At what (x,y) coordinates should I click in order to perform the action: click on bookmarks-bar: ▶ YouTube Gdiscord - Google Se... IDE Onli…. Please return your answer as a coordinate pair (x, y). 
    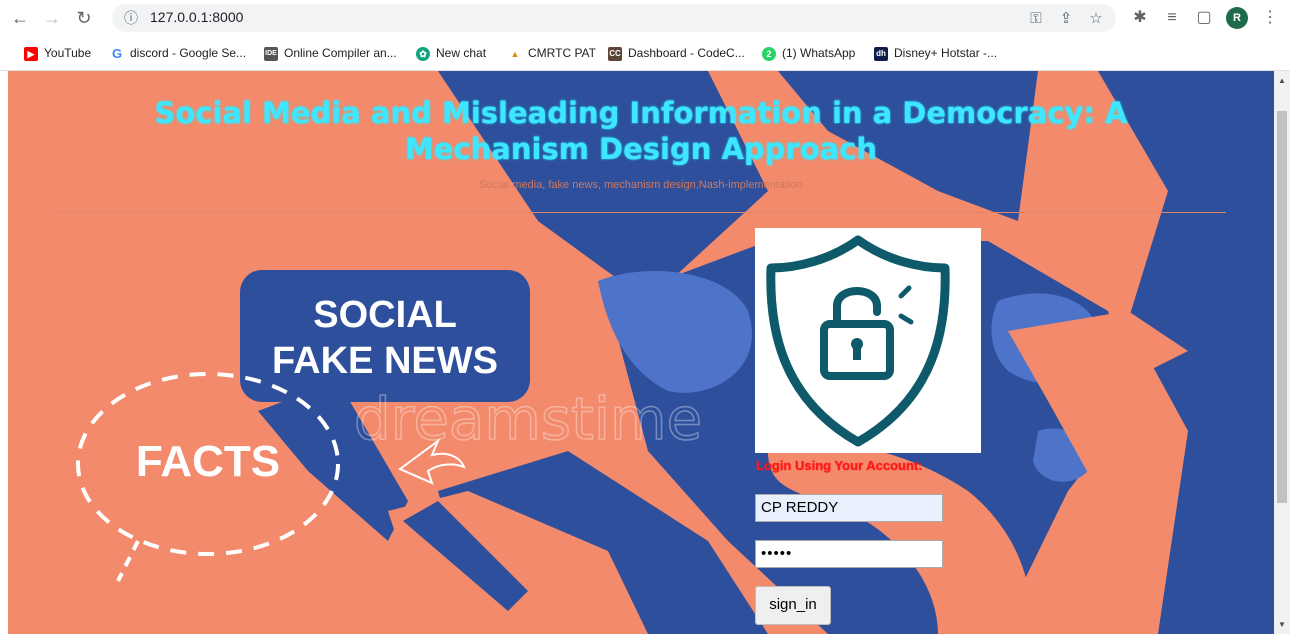
    Looking at the image, I should click on (645, 53).